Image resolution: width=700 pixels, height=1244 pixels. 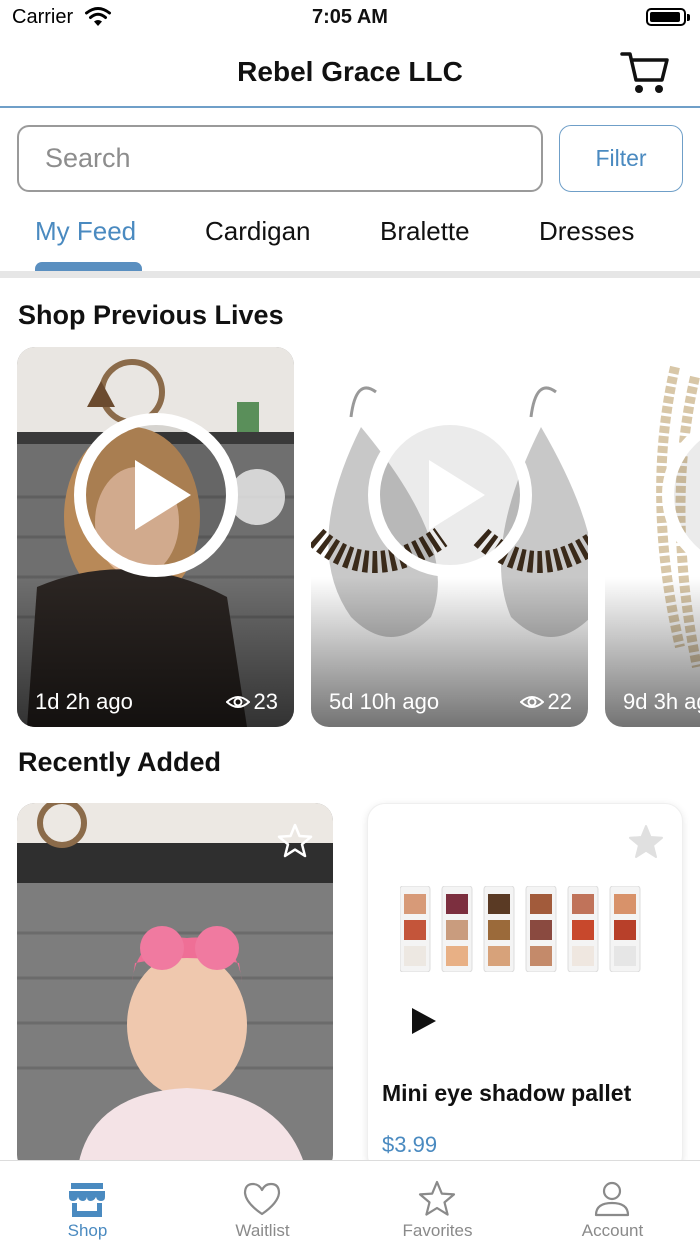 What do you see at coordinates (425, 231) in the screenshot?
I see `tab-bralette: Bralette` at bounding box center [425, 231].